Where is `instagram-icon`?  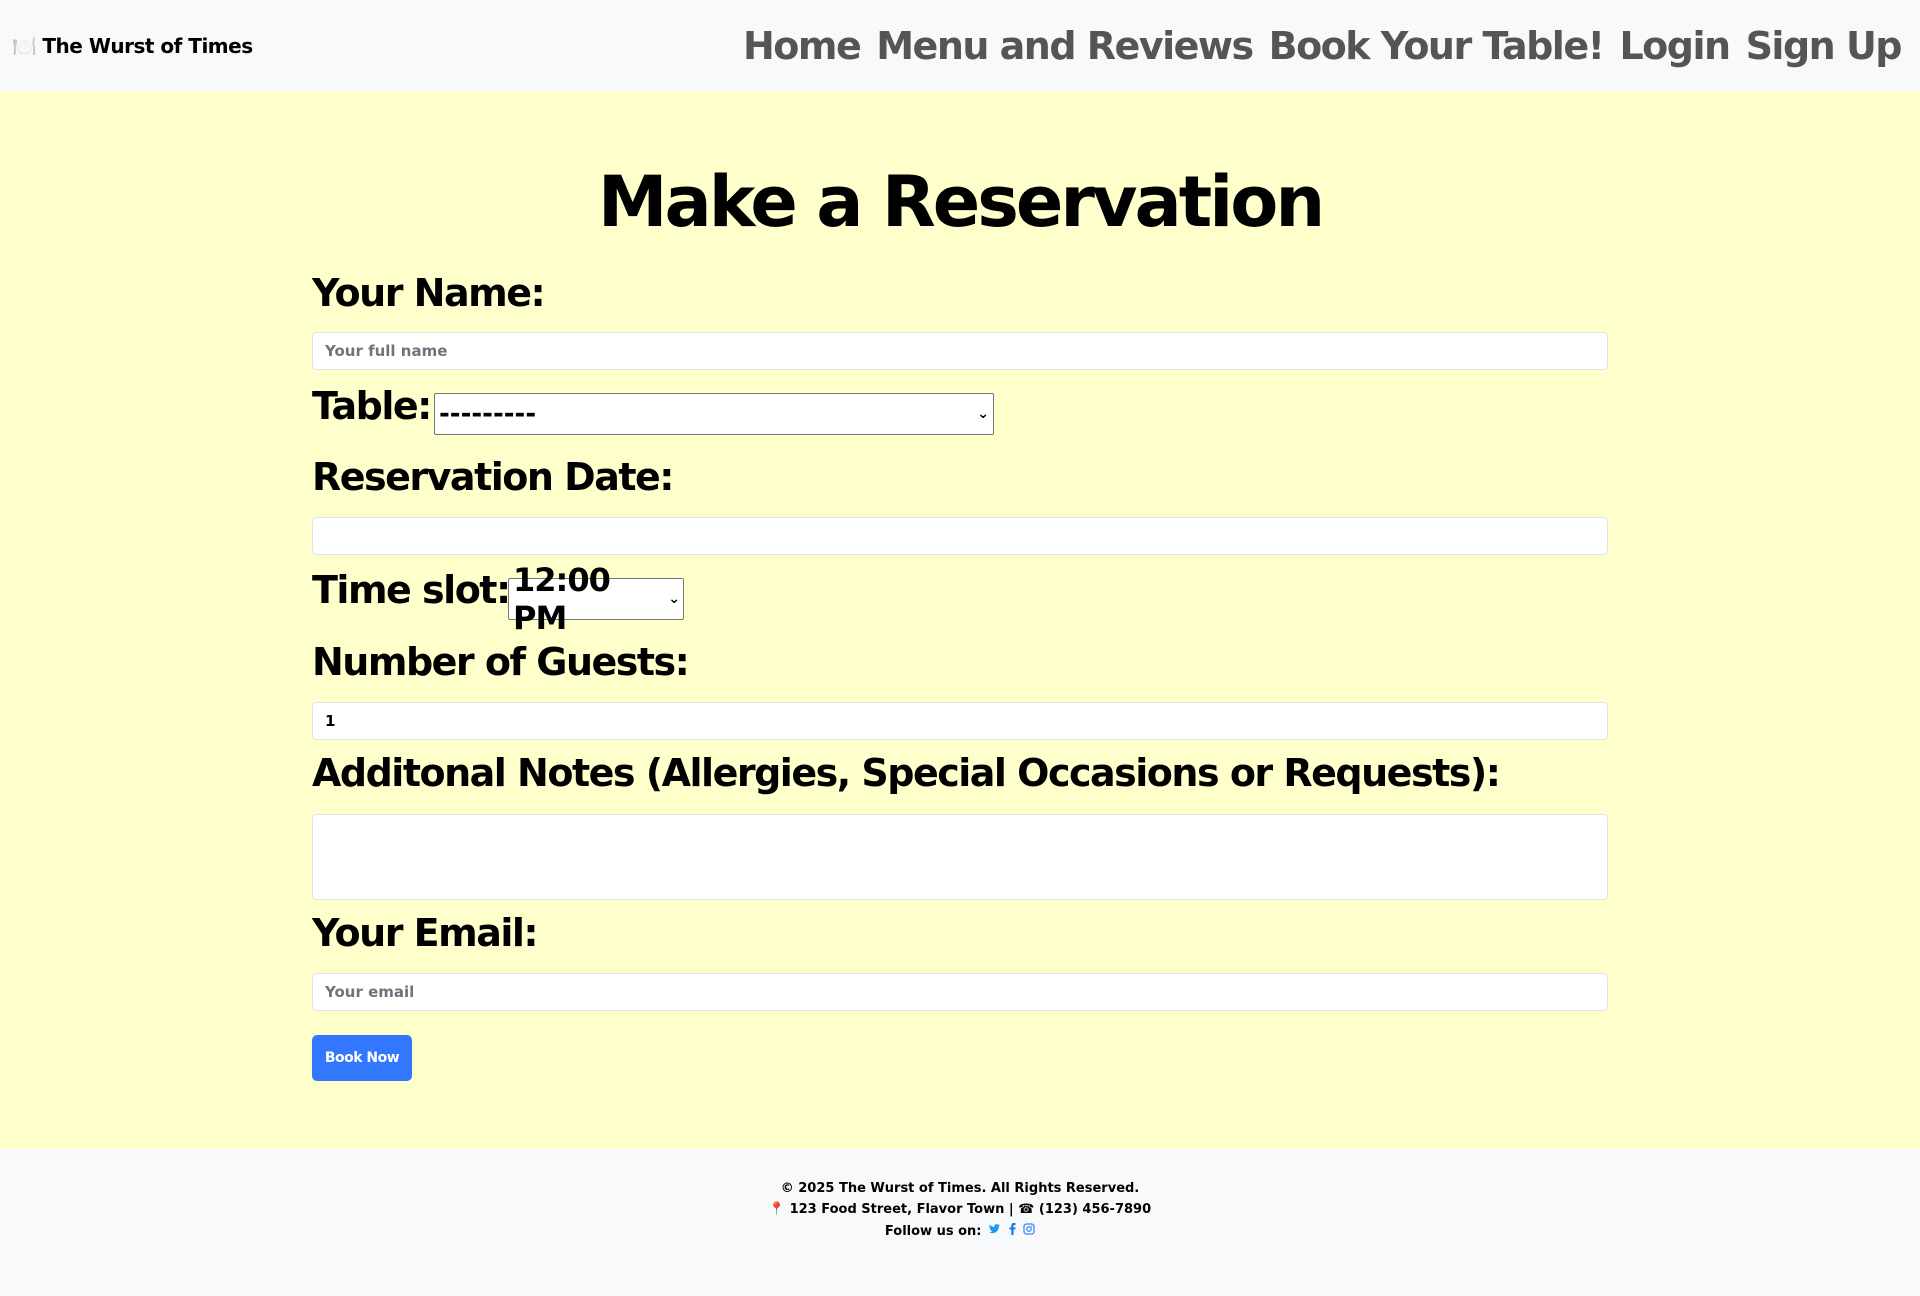 instagram-icon is located at coordinates (1029, 1231).